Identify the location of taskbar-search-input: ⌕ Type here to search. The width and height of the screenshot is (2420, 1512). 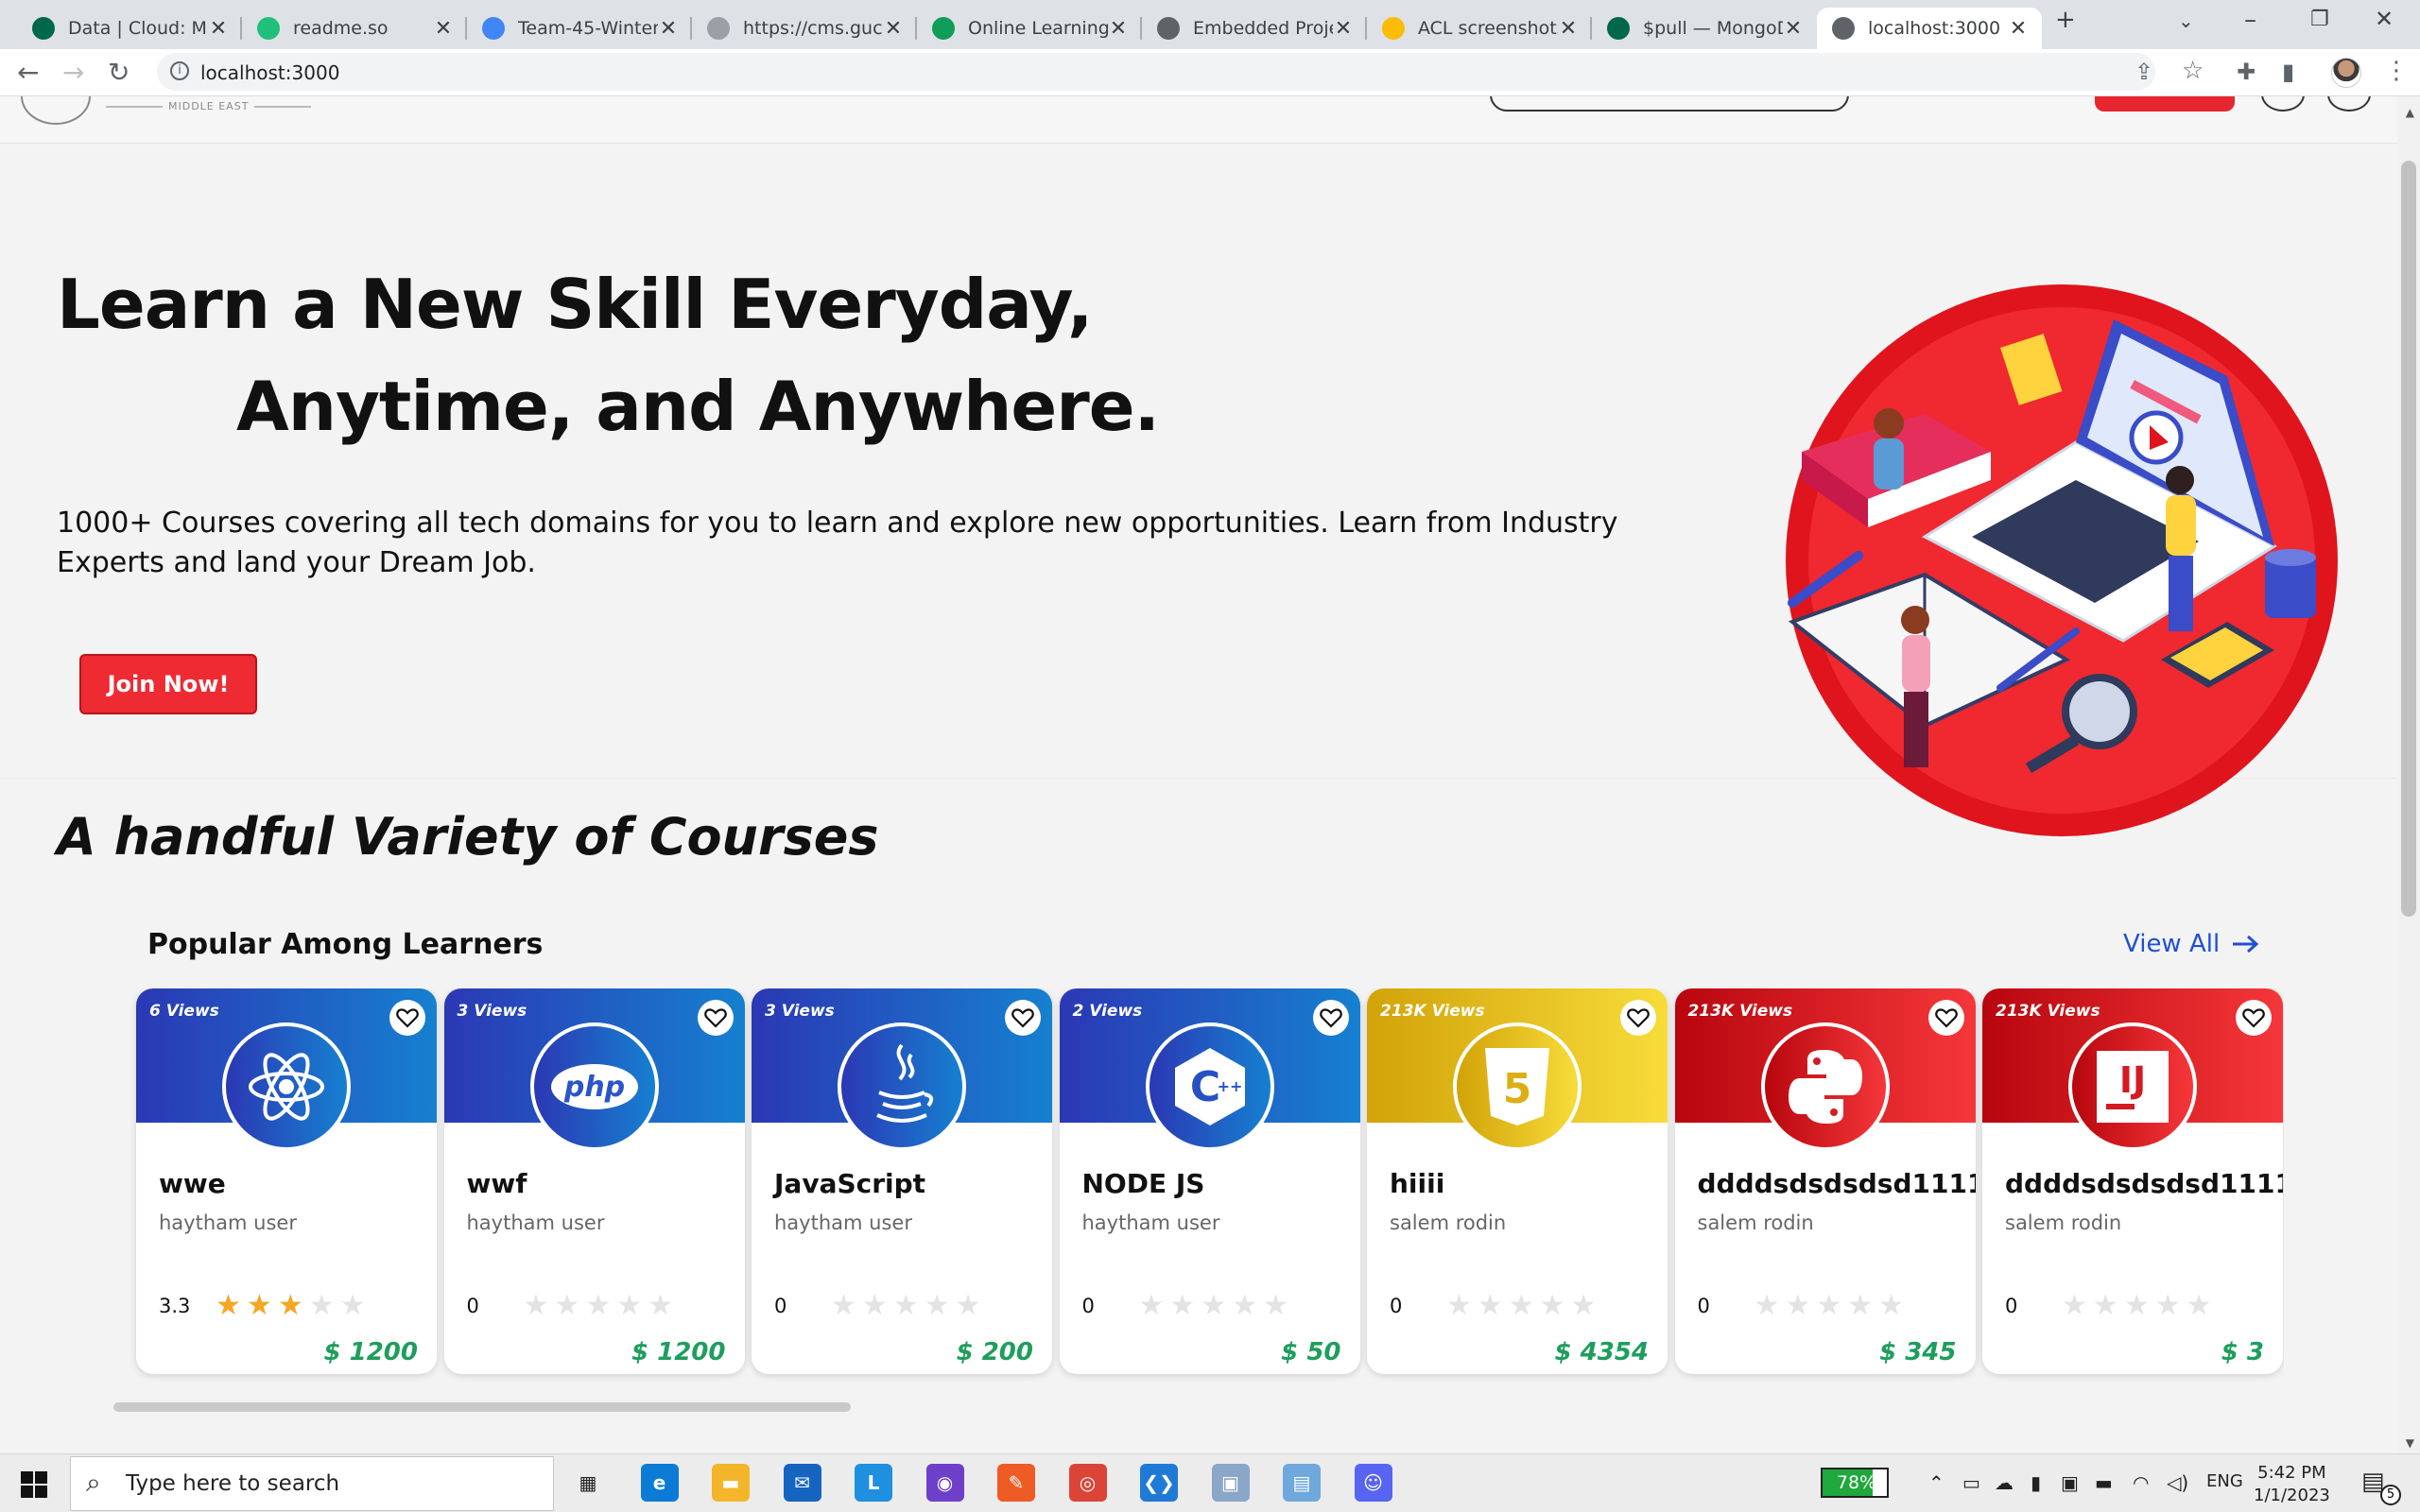
(312, 1483).